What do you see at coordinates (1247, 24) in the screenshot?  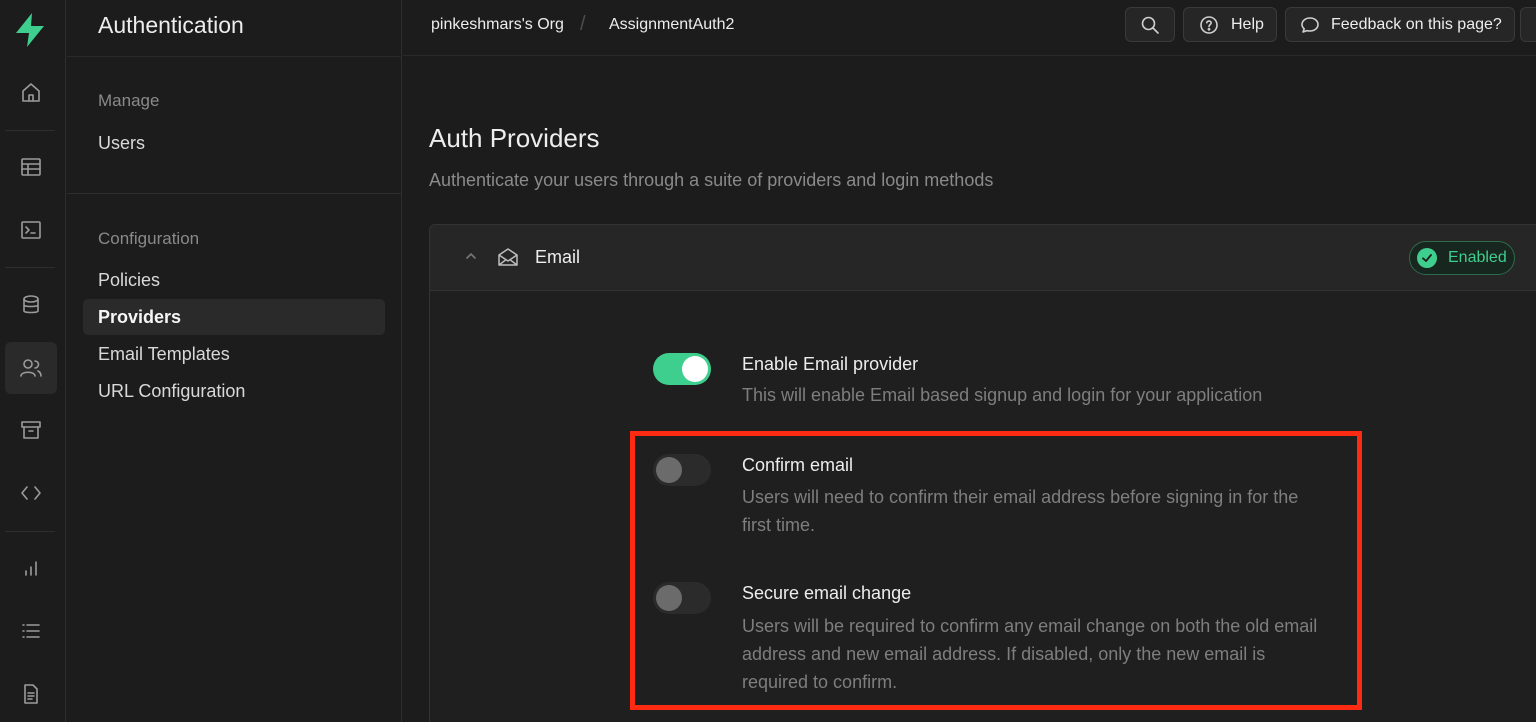 I see `help-label: Help` at bounding box center [1247, 24].